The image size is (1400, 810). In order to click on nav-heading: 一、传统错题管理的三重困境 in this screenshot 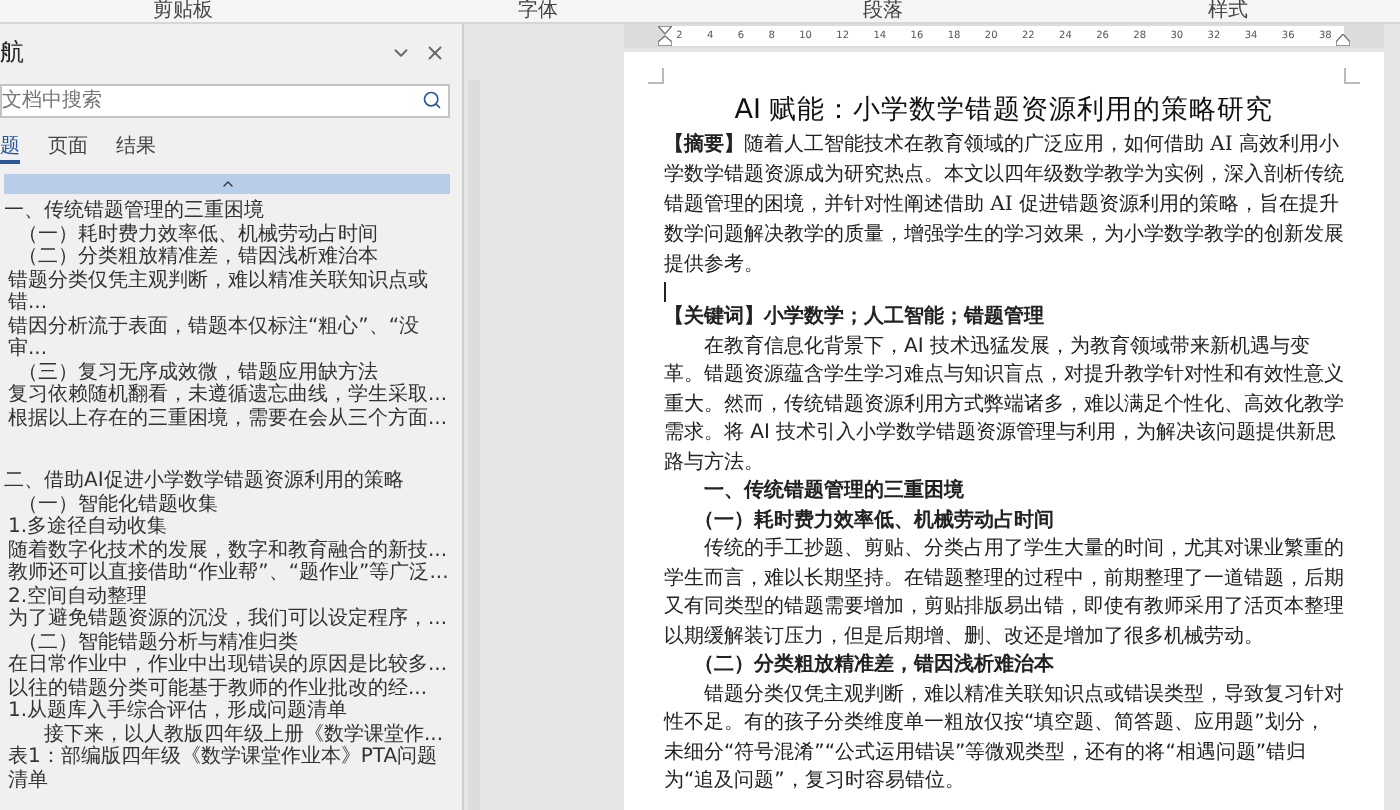, I will do `click(225, 211)`.